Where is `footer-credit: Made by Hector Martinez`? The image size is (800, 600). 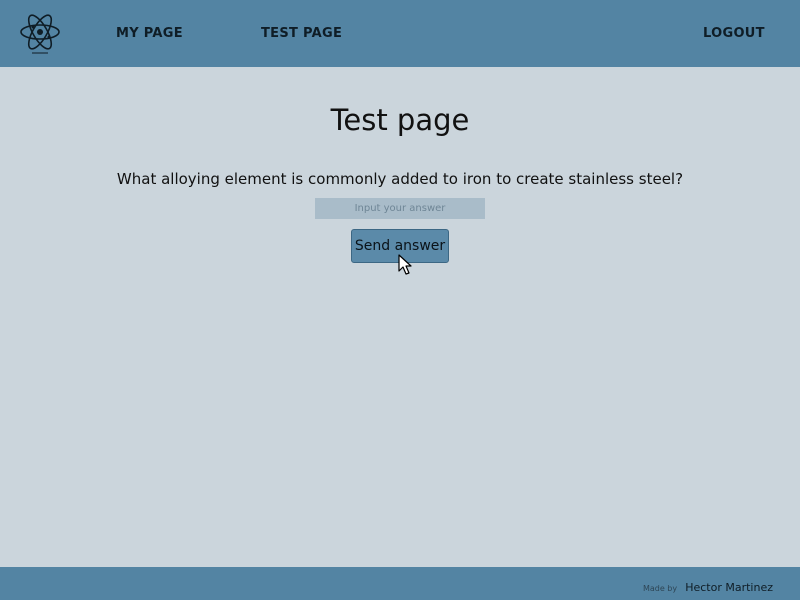 footer-credit: Made by Hector Martinez is located at coordinates (708, 585).